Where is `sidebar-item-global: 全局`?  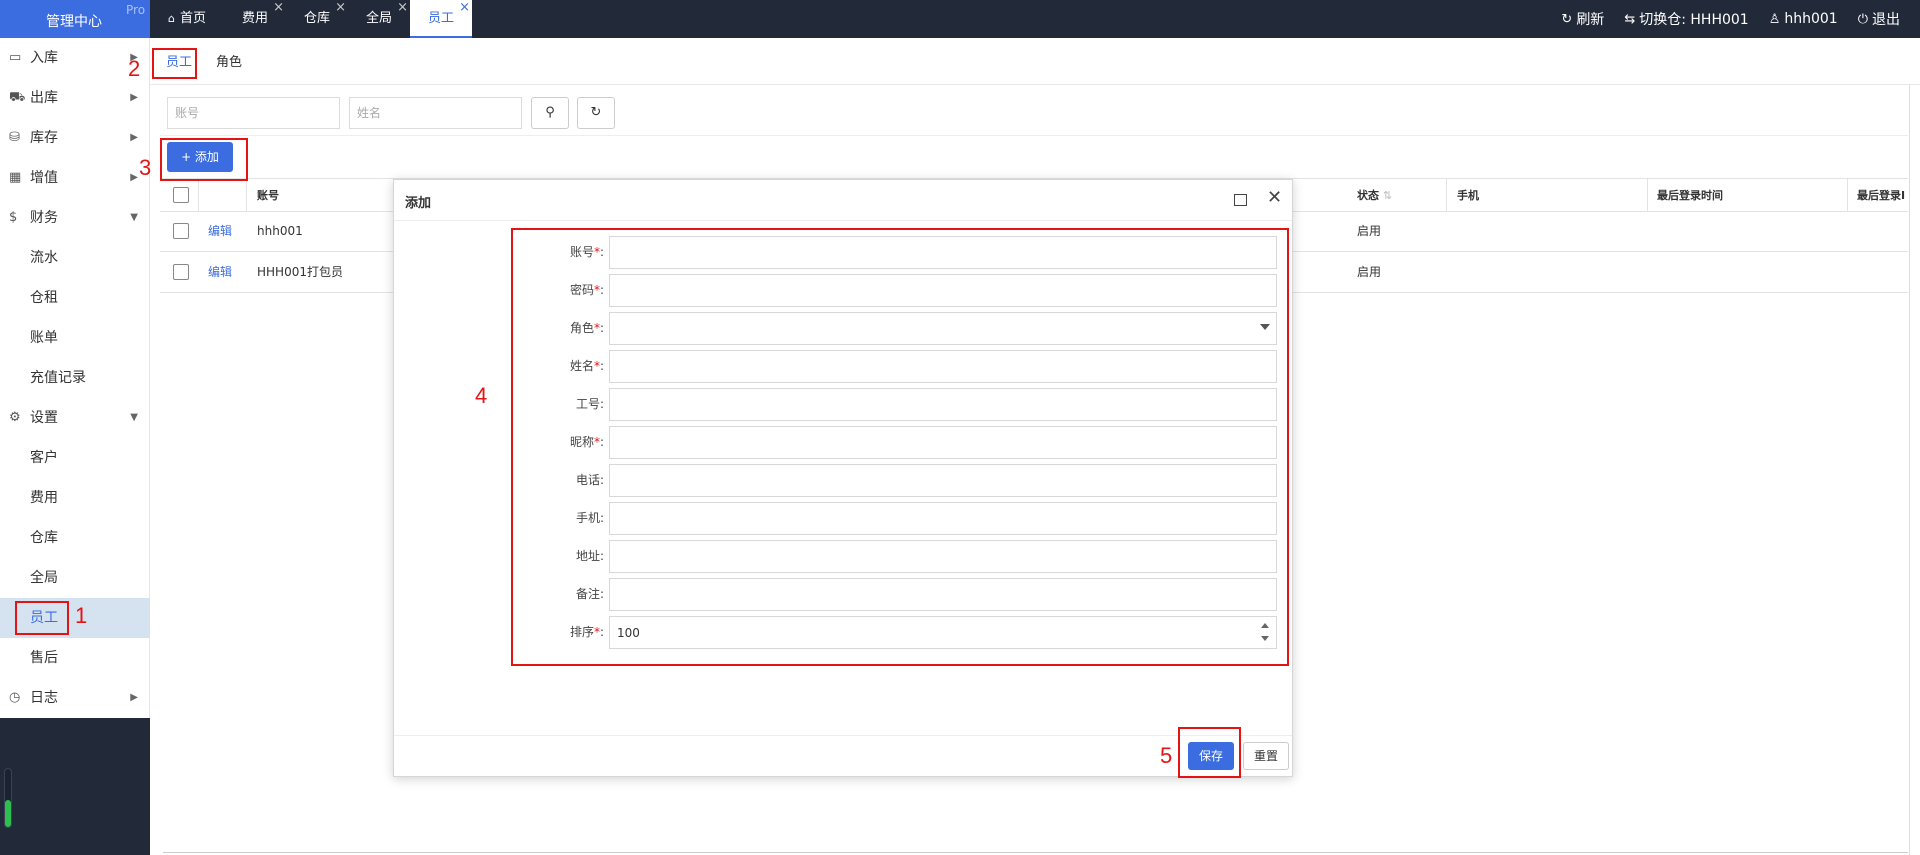 sidebar-item-global: 全局 is located at coordinates (75, 578).